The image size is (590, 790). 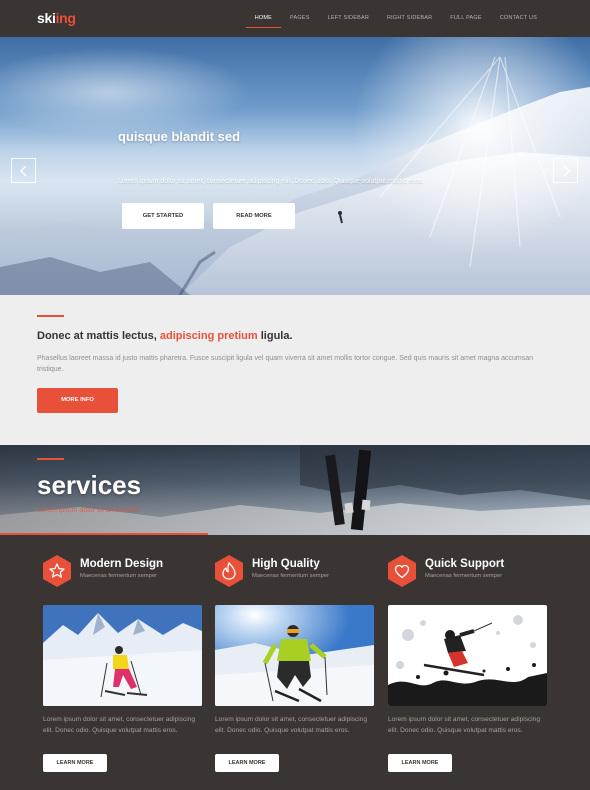 I want to click on slider-next-button, so click(x=565, y=170).